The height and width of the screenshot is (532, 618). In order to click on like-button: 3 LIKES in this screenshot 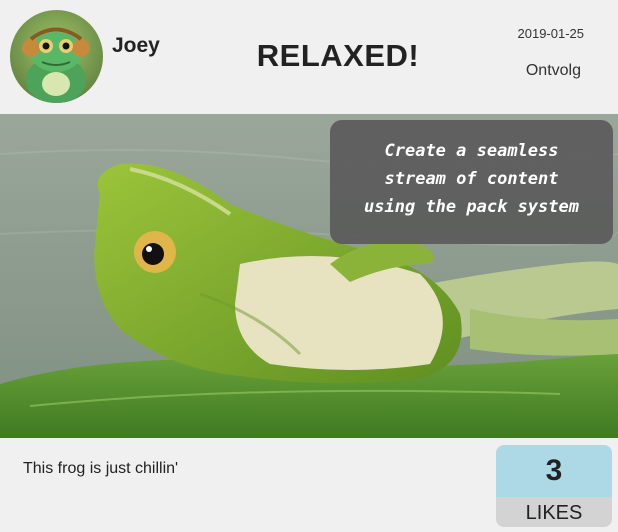, I will do `click(554, 486)`.